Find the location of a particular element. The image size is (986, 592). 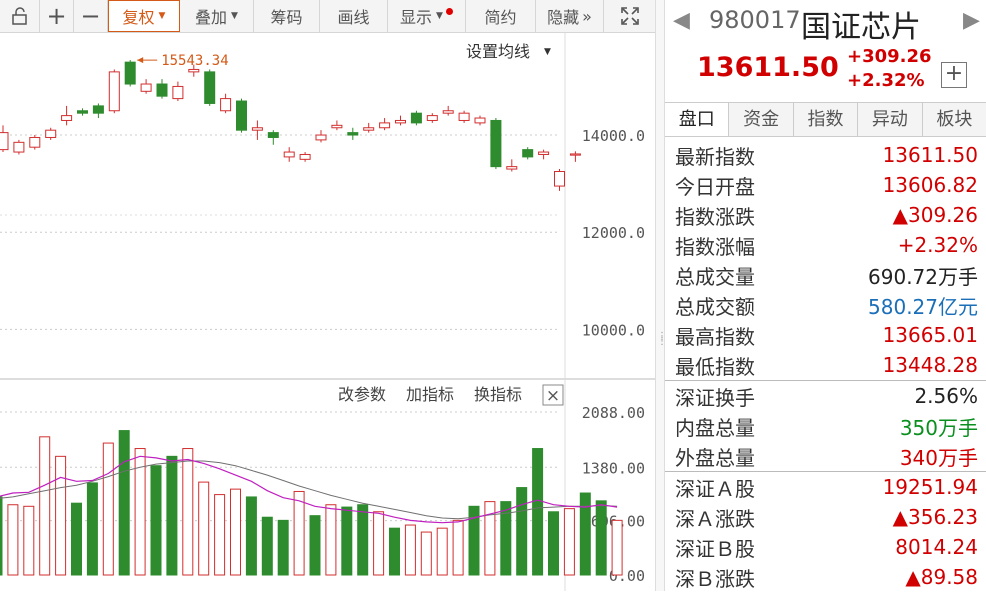

tab-bankuai: 板块 is located at coordinates (954, 119).